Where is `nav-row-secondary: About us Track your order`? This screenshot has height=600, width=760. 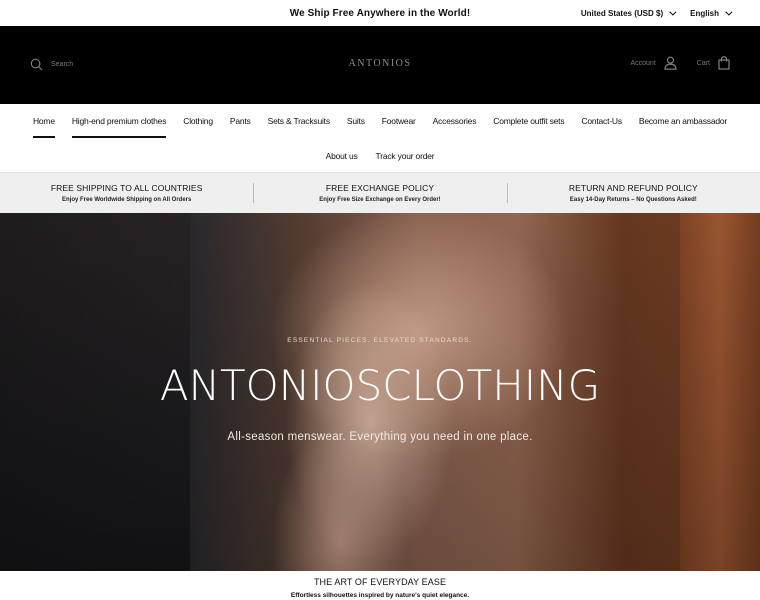
nav-row-secondary: About us Track your order is located at coordinates (380, 159).